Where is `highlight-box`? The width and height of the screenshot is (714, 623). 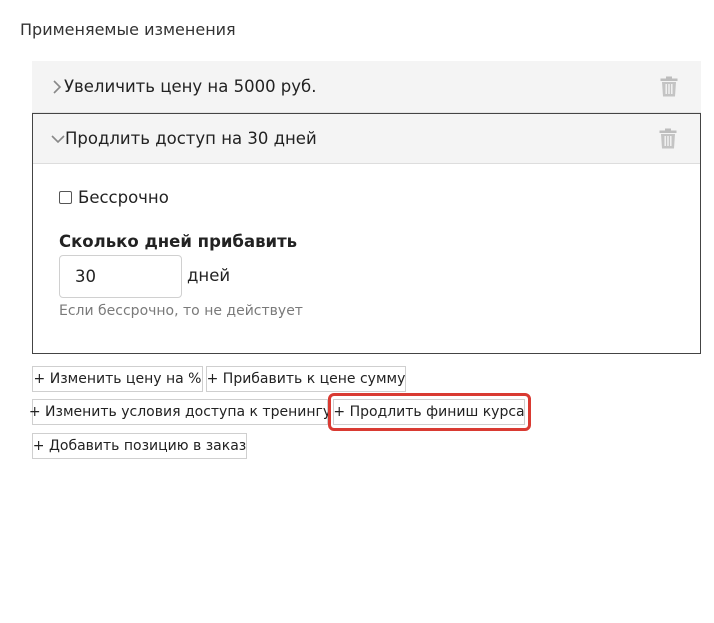
highlight-box is located at coordinates (429, 412).